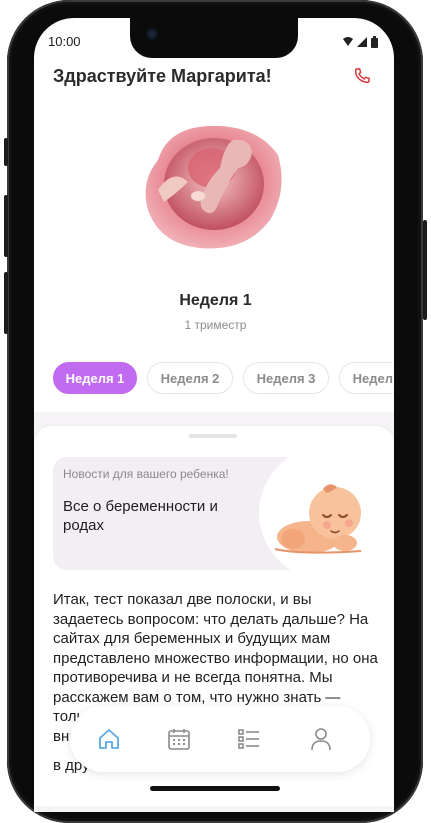  Describe the element at coordinates (179, 739) in the screenshot. I see `calendar-icon` at that location.